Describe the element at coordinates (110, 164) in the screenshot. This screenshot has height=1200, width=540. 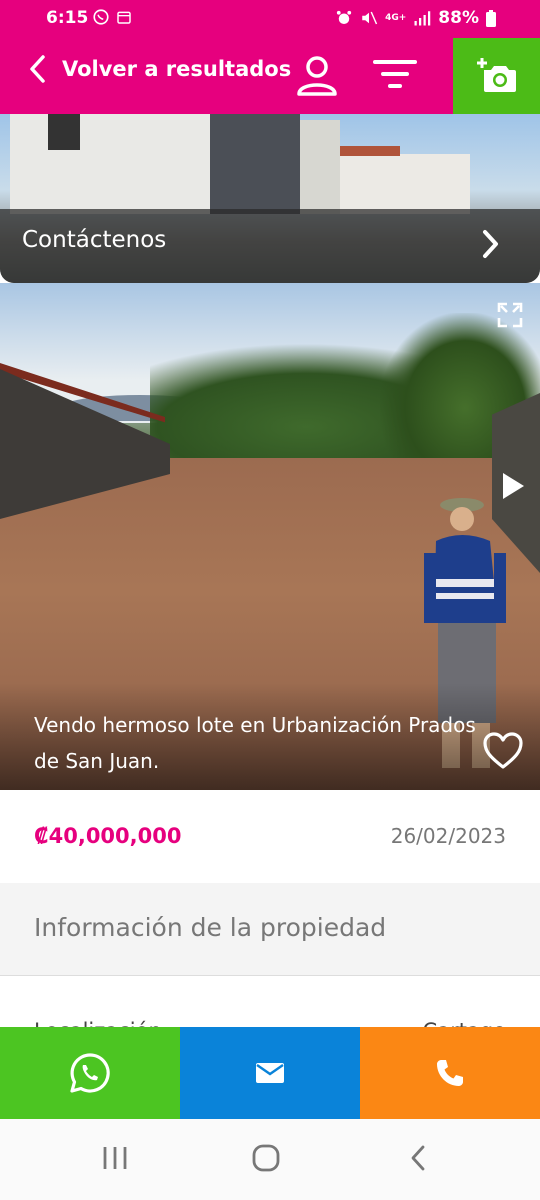
I see `banner-house-image` at that location.